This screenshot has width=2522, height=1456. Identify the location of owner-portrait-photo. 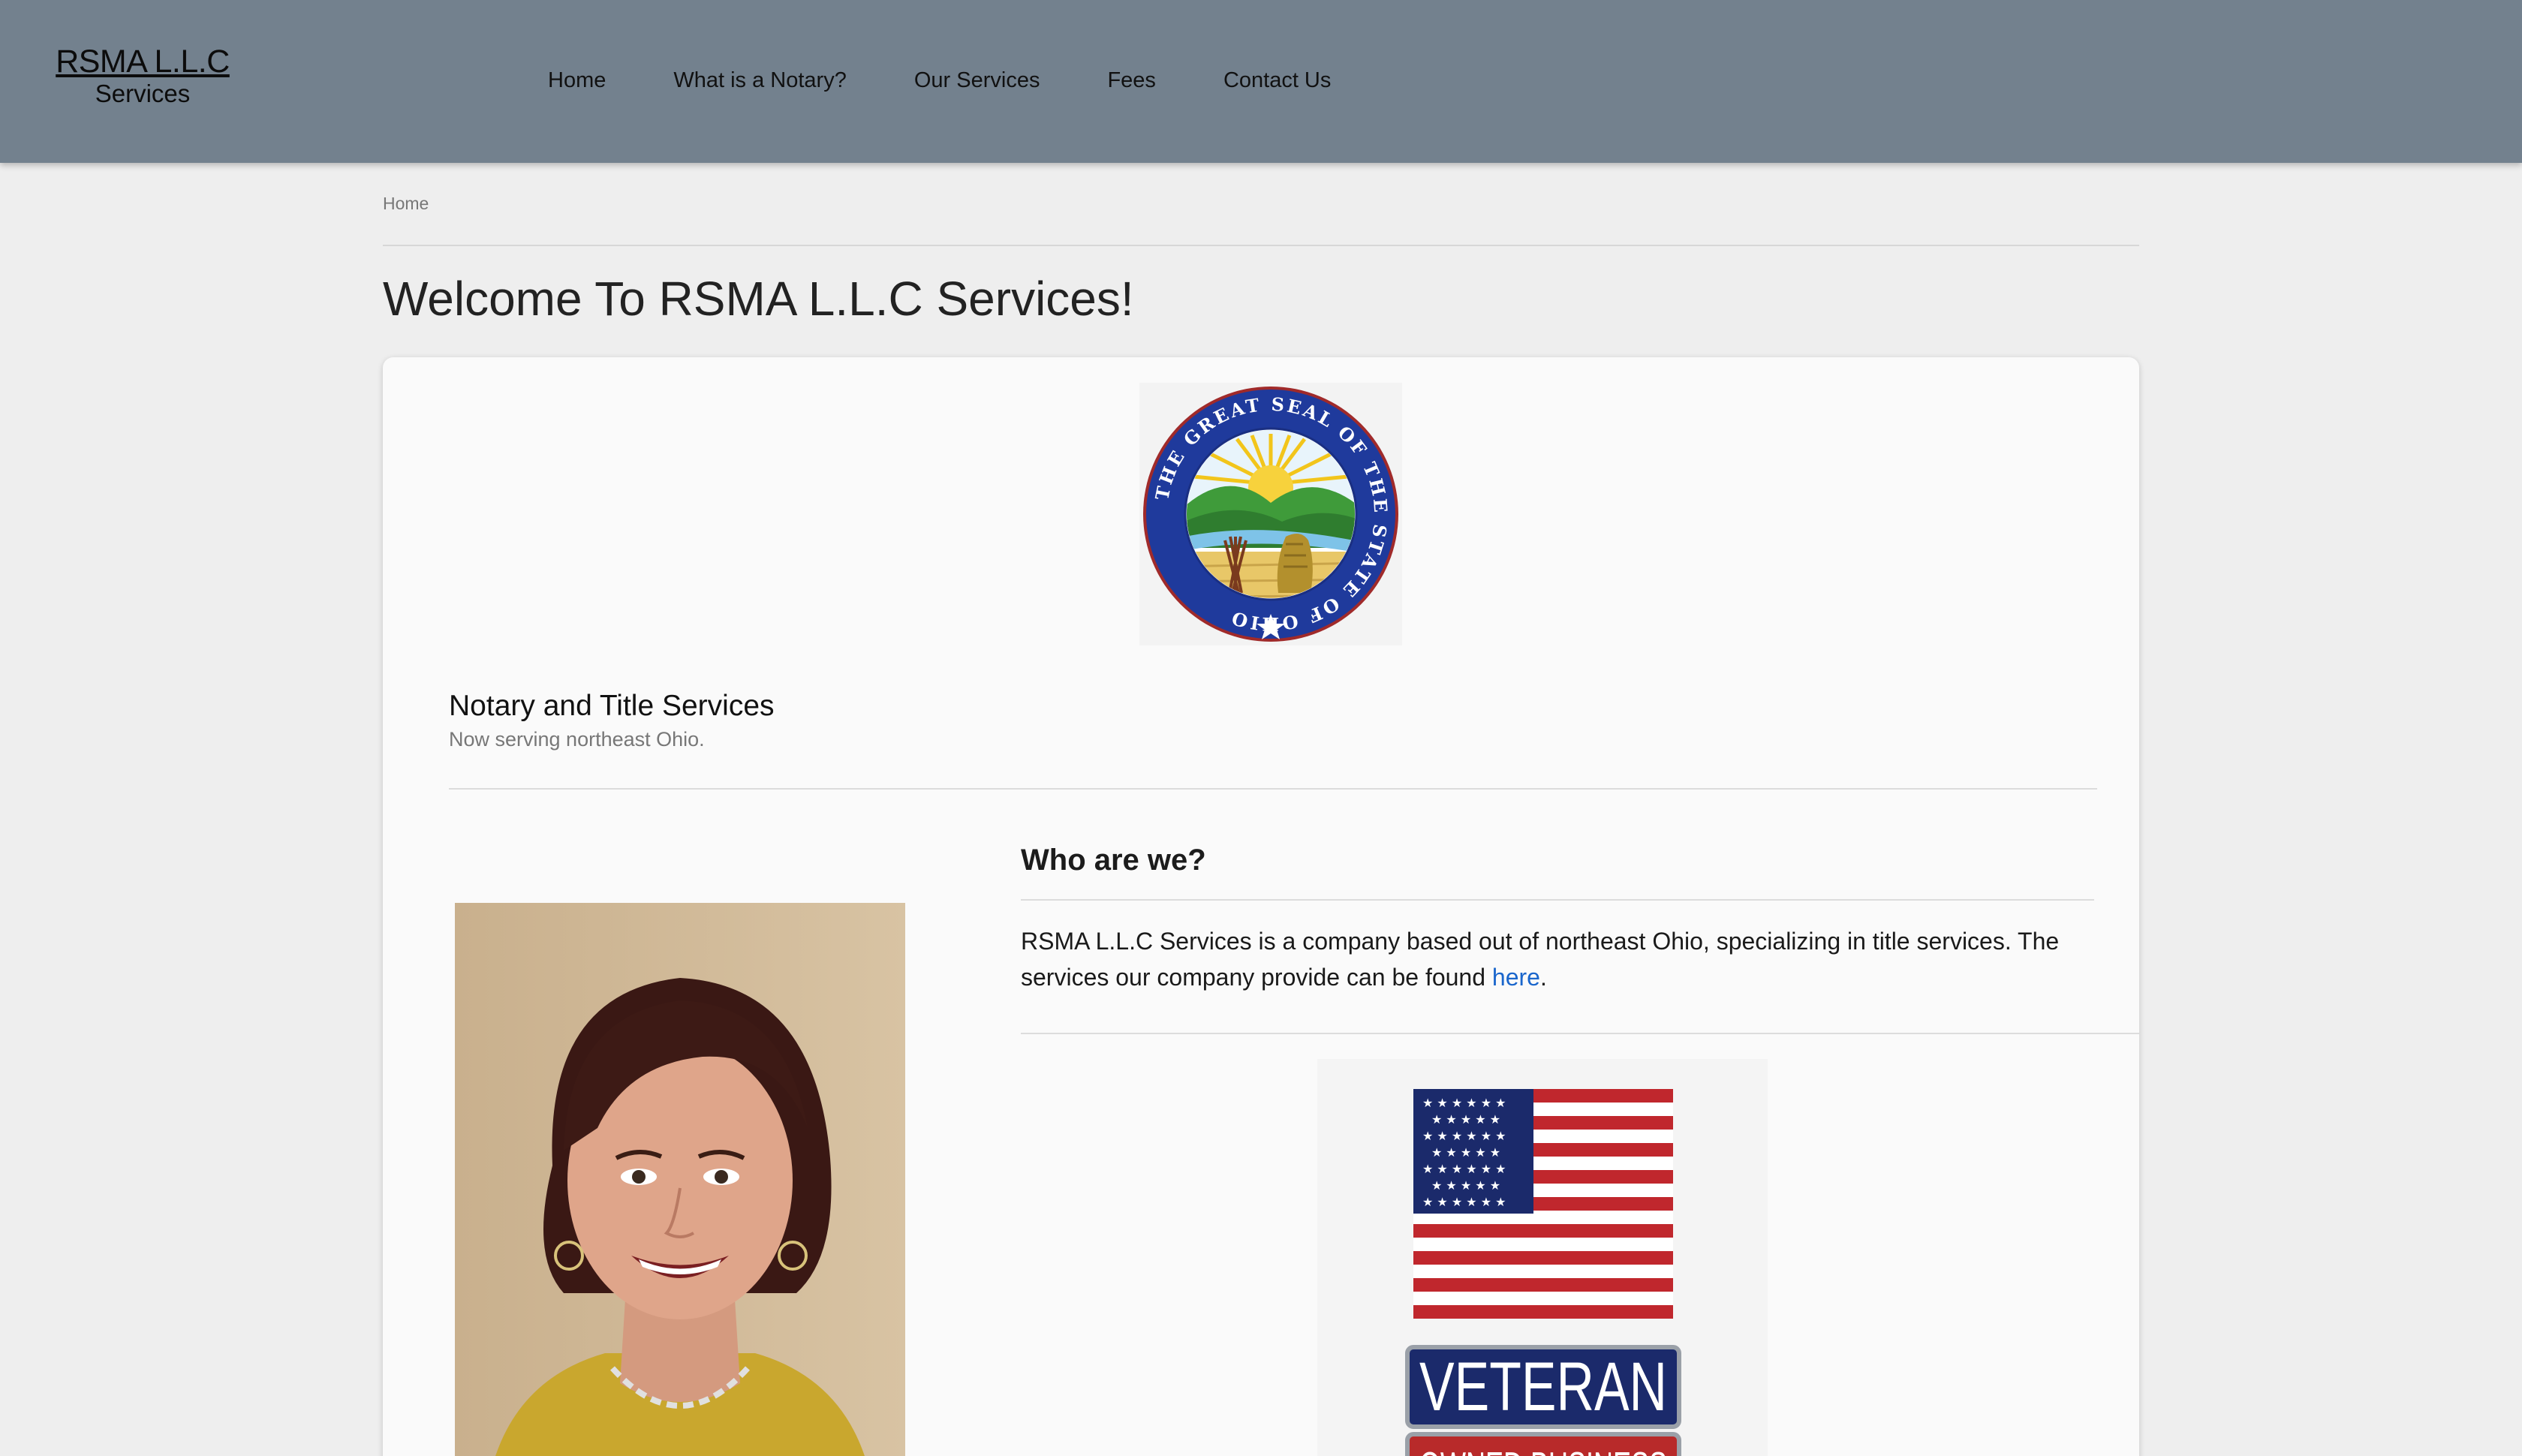
(680, 1179).